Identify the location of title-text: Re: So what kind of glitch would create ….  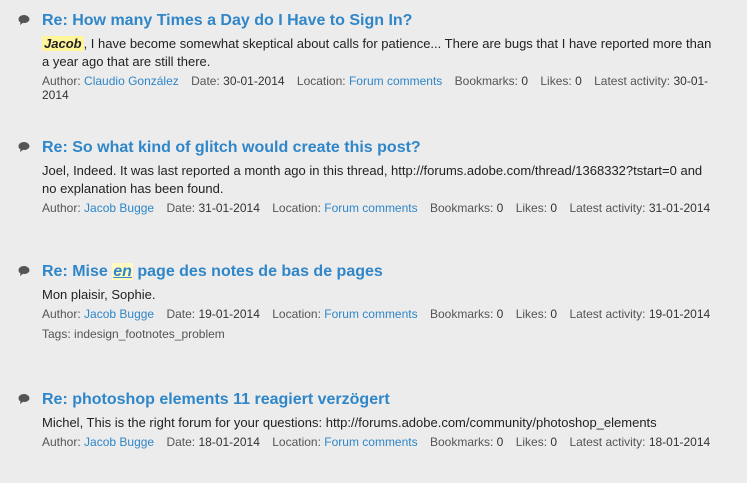
(231, 147).